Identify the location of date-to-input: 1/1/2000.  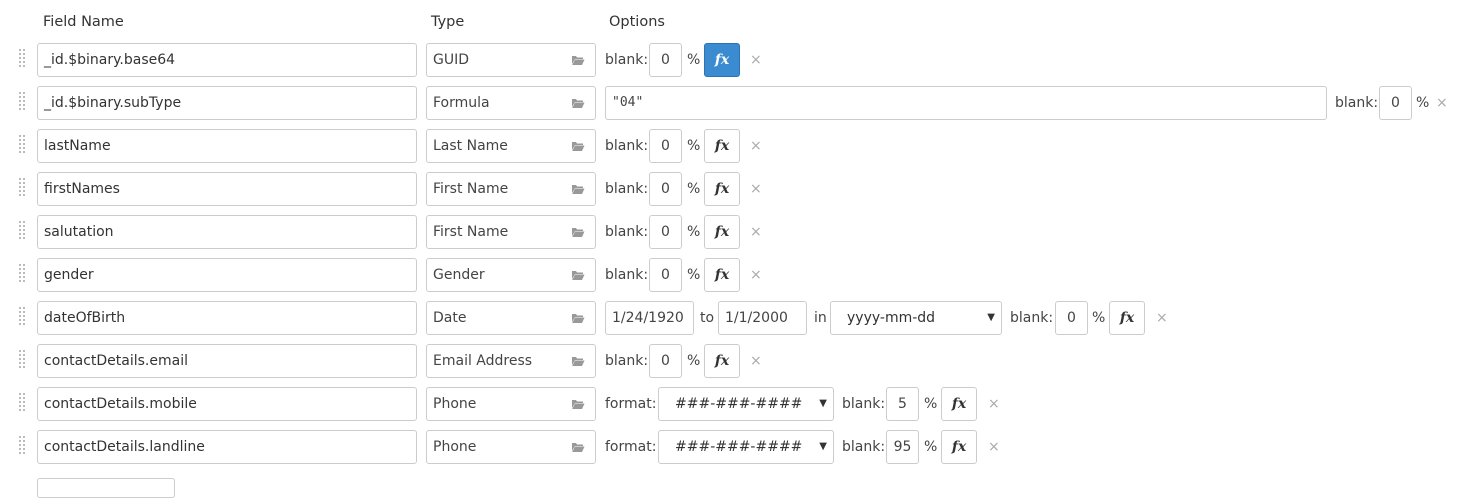
(762, 318).